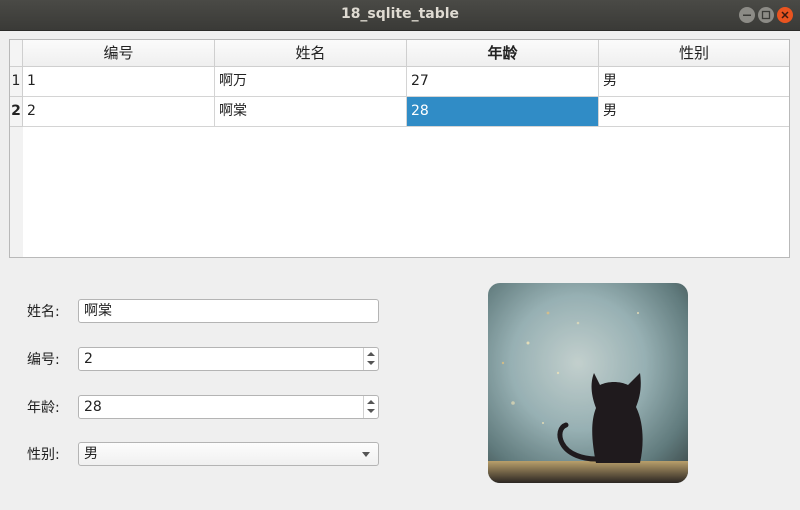 The image size is (800, 510). What do you see at coordinates (503, 53) in the screenshot?
I see `column-header-age: 年龄` at bounding box center [503, 53].